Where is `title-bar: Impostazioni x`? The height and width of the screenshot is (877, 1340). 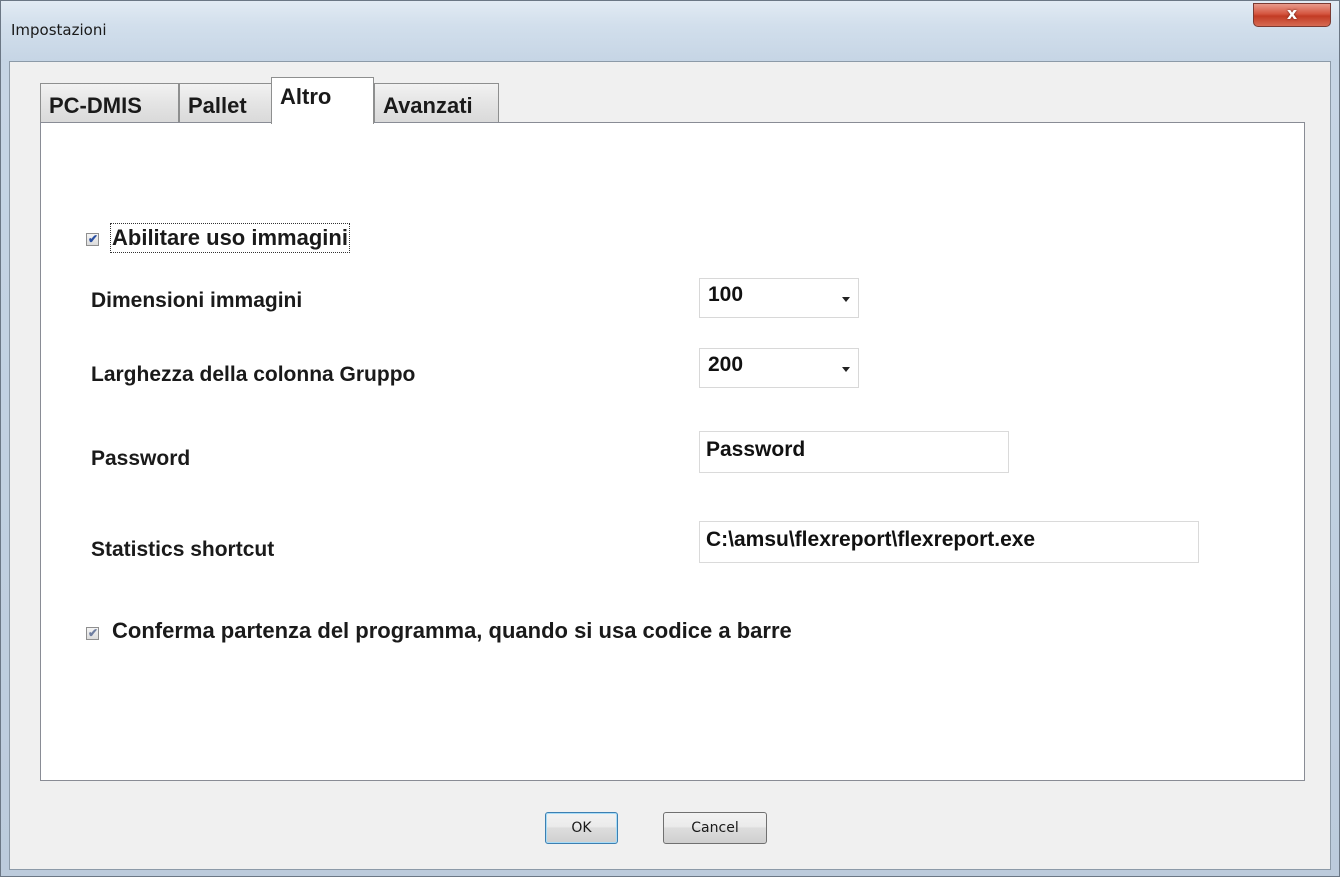
title-bar: Impostazioni x is located at coordinates (670, 31).